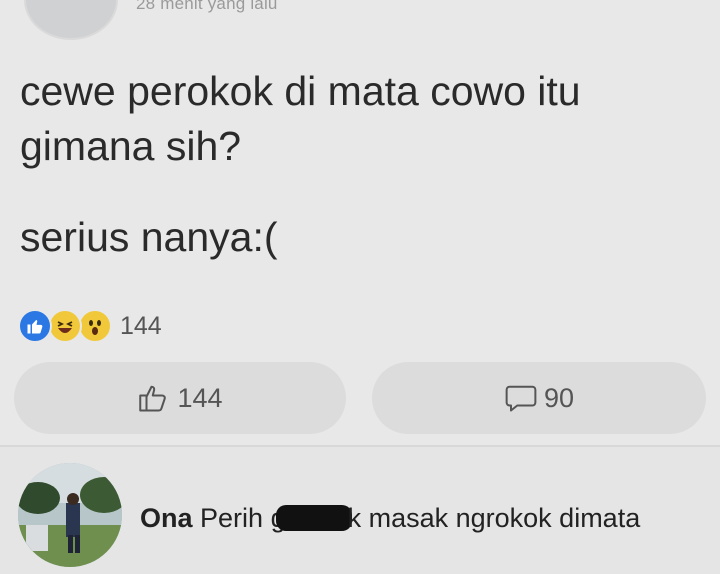 This screenshot has width=720, height=574. I want to click on comment-text-part2: k masak ngrokok dimata, so click(494, 518).